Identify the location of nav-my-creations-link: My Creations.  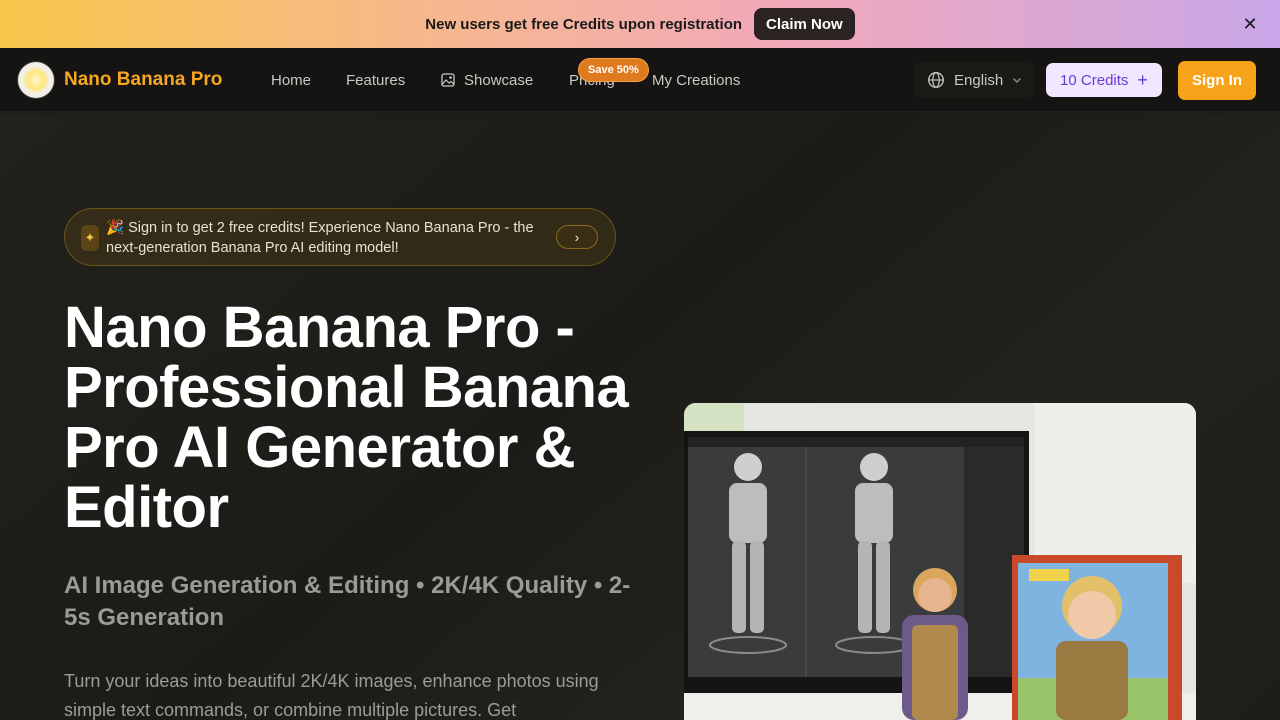
(696, 80).